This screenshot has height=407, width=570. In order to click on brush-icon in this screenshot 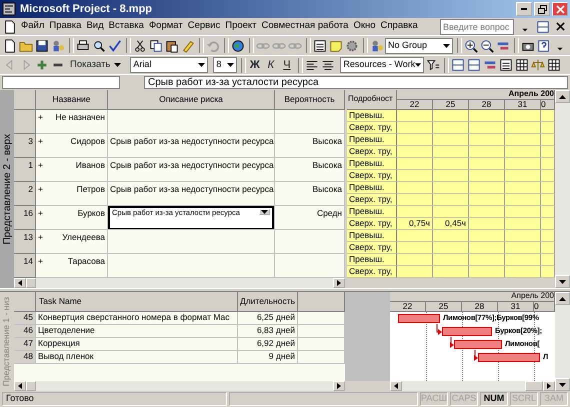, I will do `click(187, 45)`.